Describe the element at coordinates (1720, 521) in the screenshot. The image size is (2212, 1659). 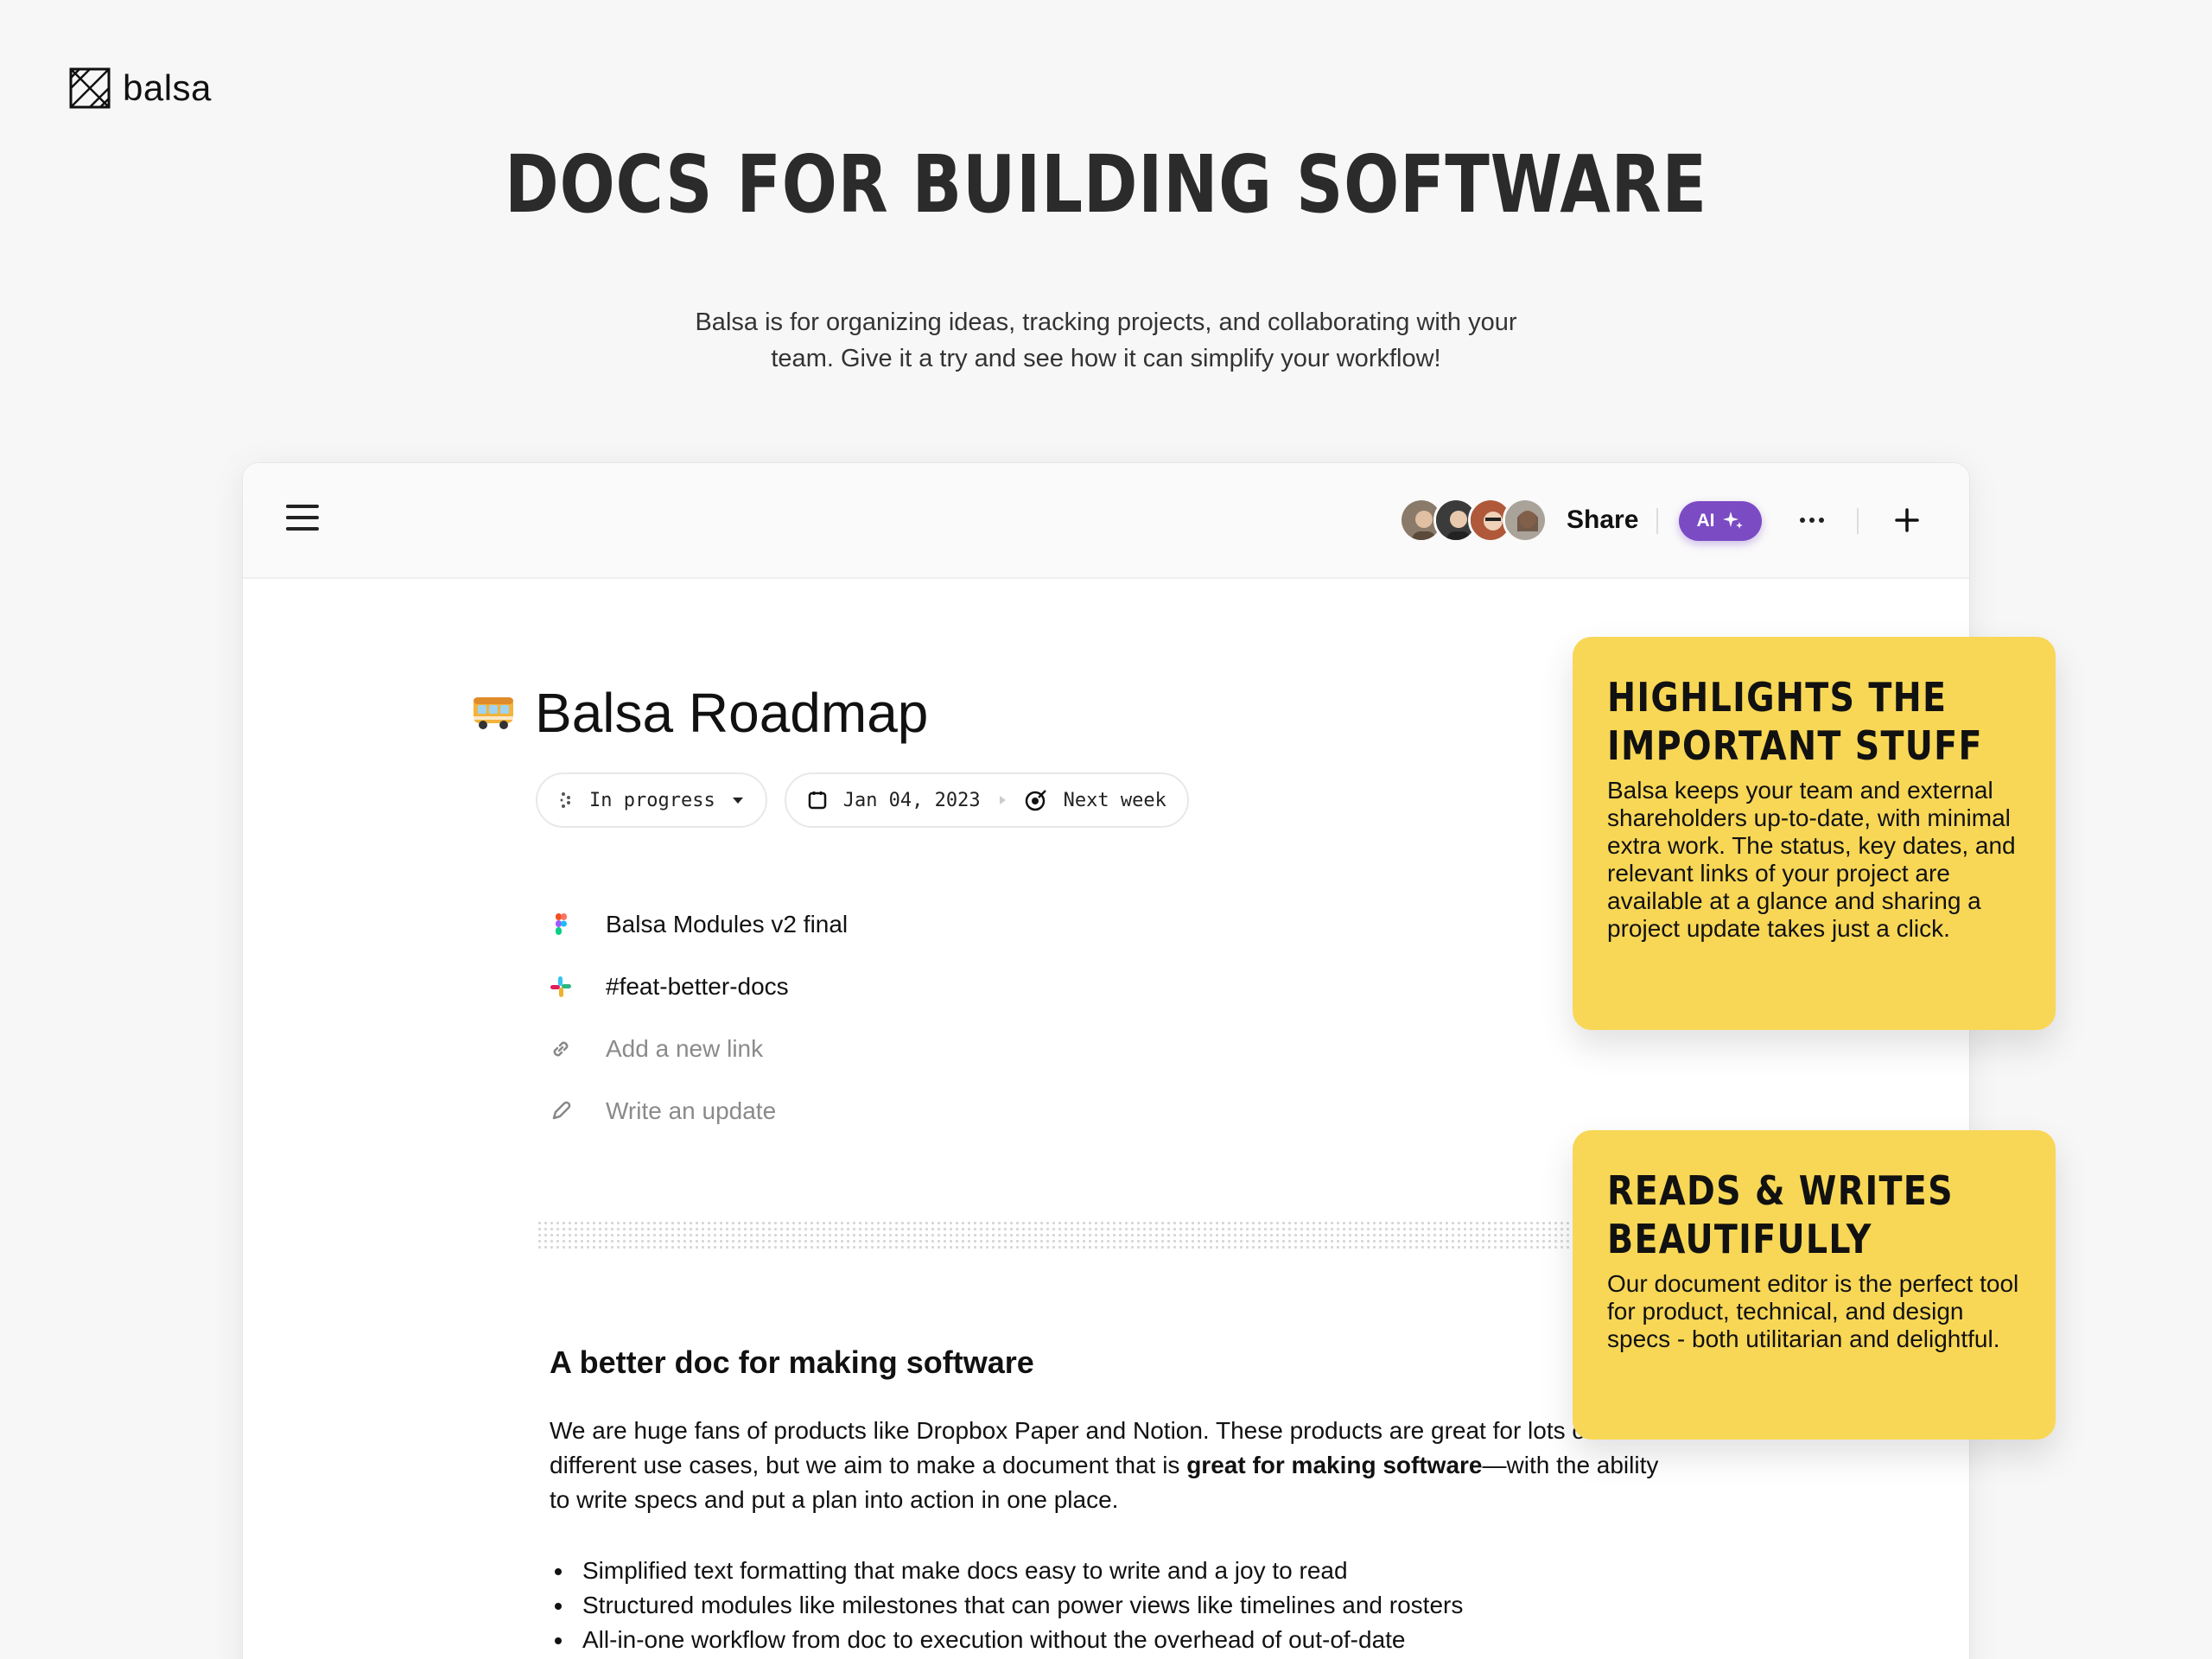
I see `ai-button: AI` at that location.